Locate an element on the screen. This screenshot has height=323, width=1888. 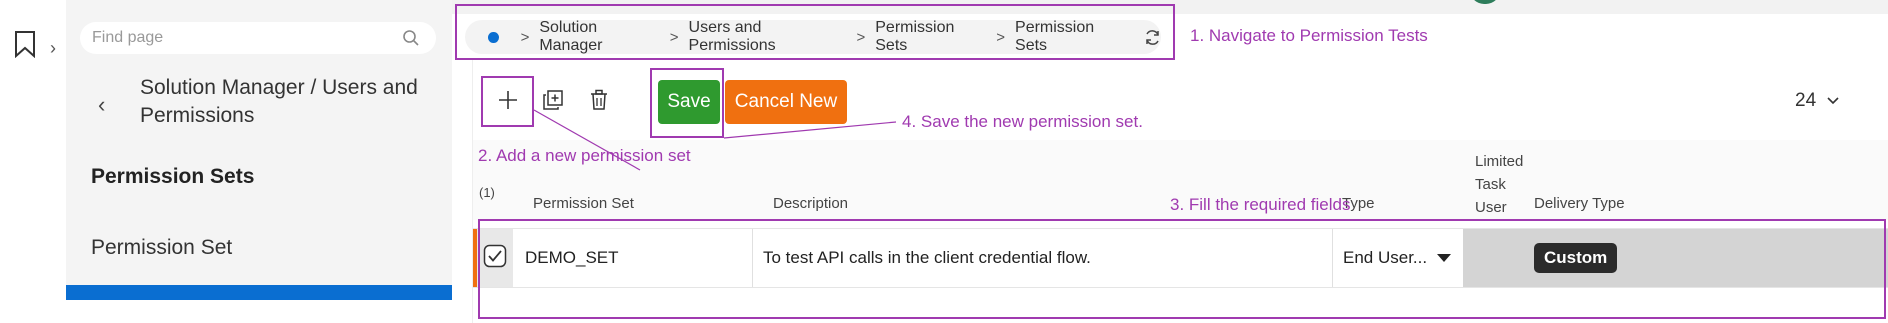
cancel-new-button: Cancel New is located at coordinates (786, 102).